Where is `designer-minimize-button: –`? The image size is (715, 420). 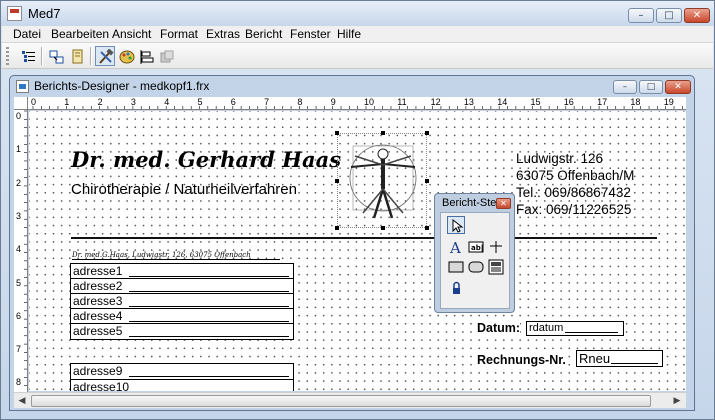
designer-minimize-button: – is located at coordinates (625, 87).